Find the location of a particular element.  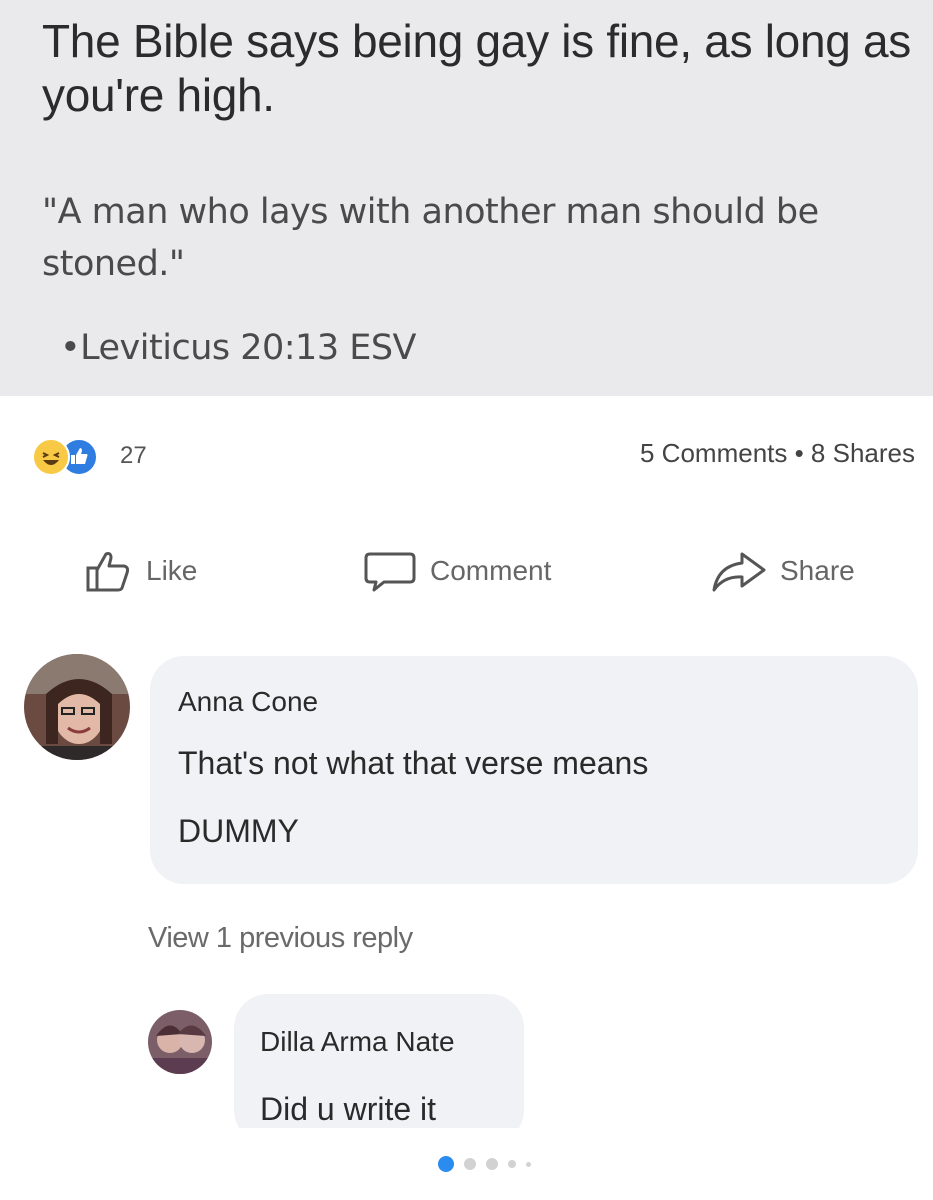

reply-avatar is located at coordinates (180, 1042).